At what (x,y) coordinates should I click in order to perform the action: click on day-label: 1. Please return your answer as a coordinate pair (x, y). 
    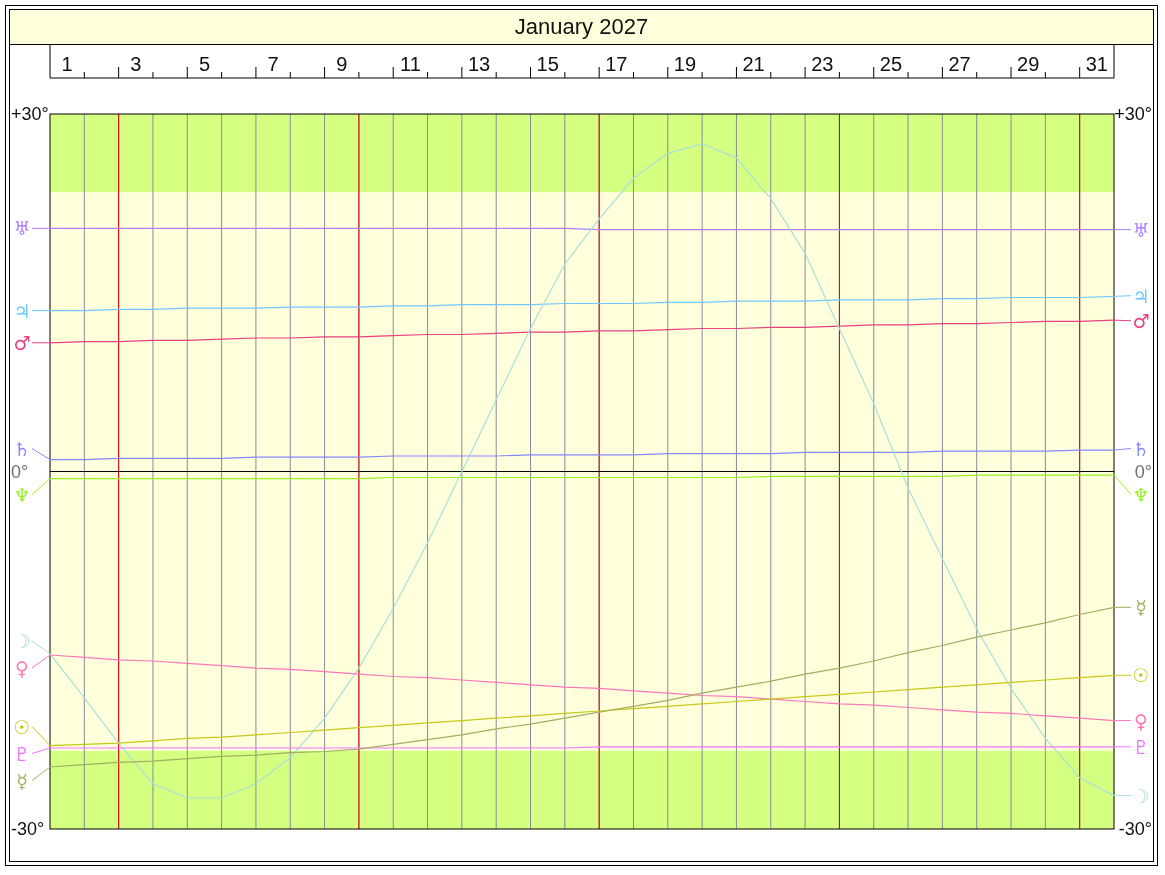
    Looking at the image, I should click on (67, 64).